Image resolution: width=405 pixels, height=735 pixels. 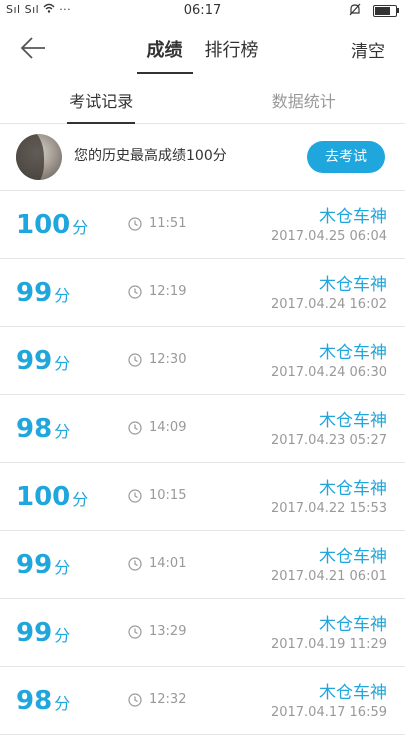 I want to click on record-duration: 12:19, so click(x=167, y=291).